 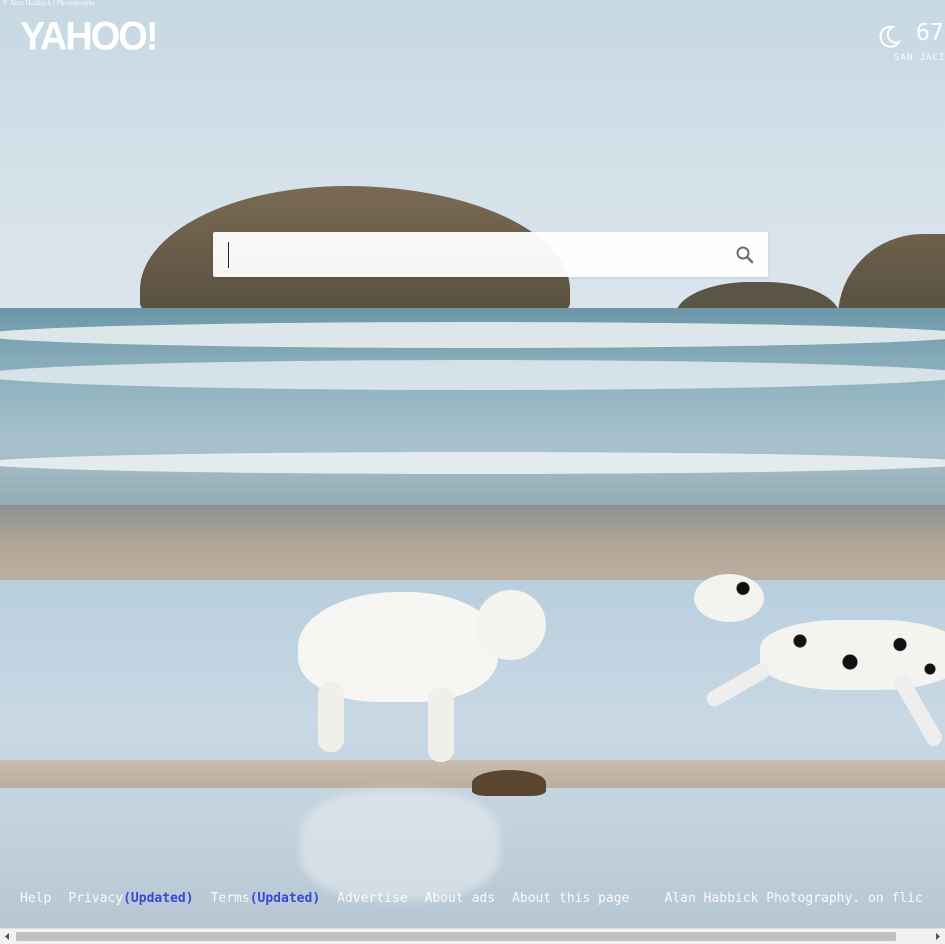 I want to click on footer-about-ads-link: About ads, so click(x=460, y=898).